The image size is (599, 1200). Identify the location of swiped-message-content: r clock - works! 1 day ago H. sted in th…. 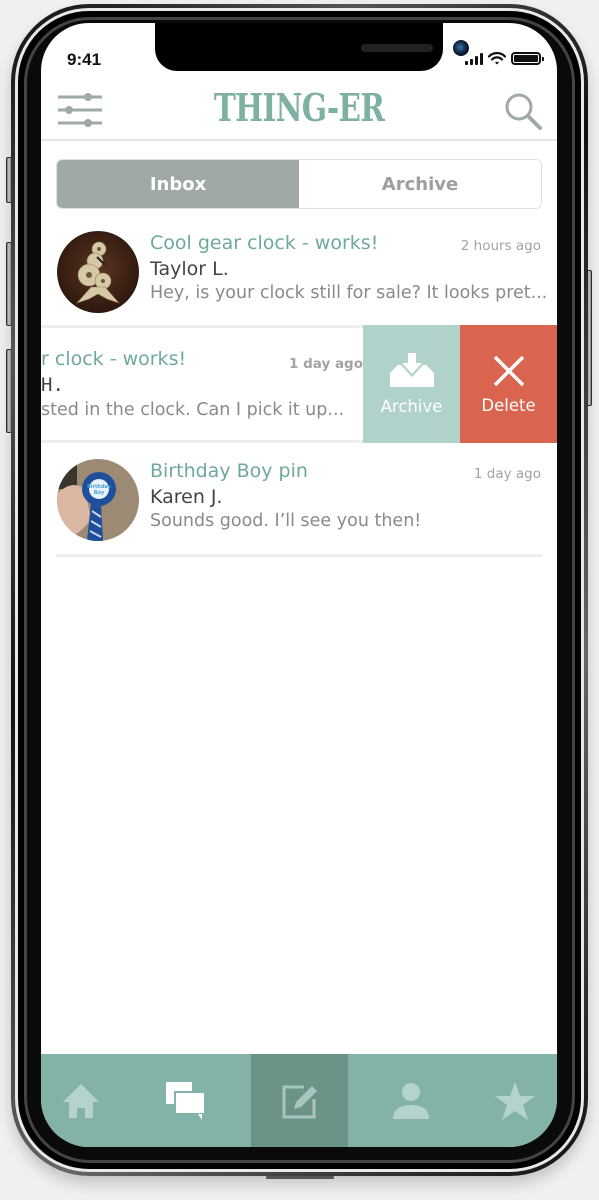
(202, 384).